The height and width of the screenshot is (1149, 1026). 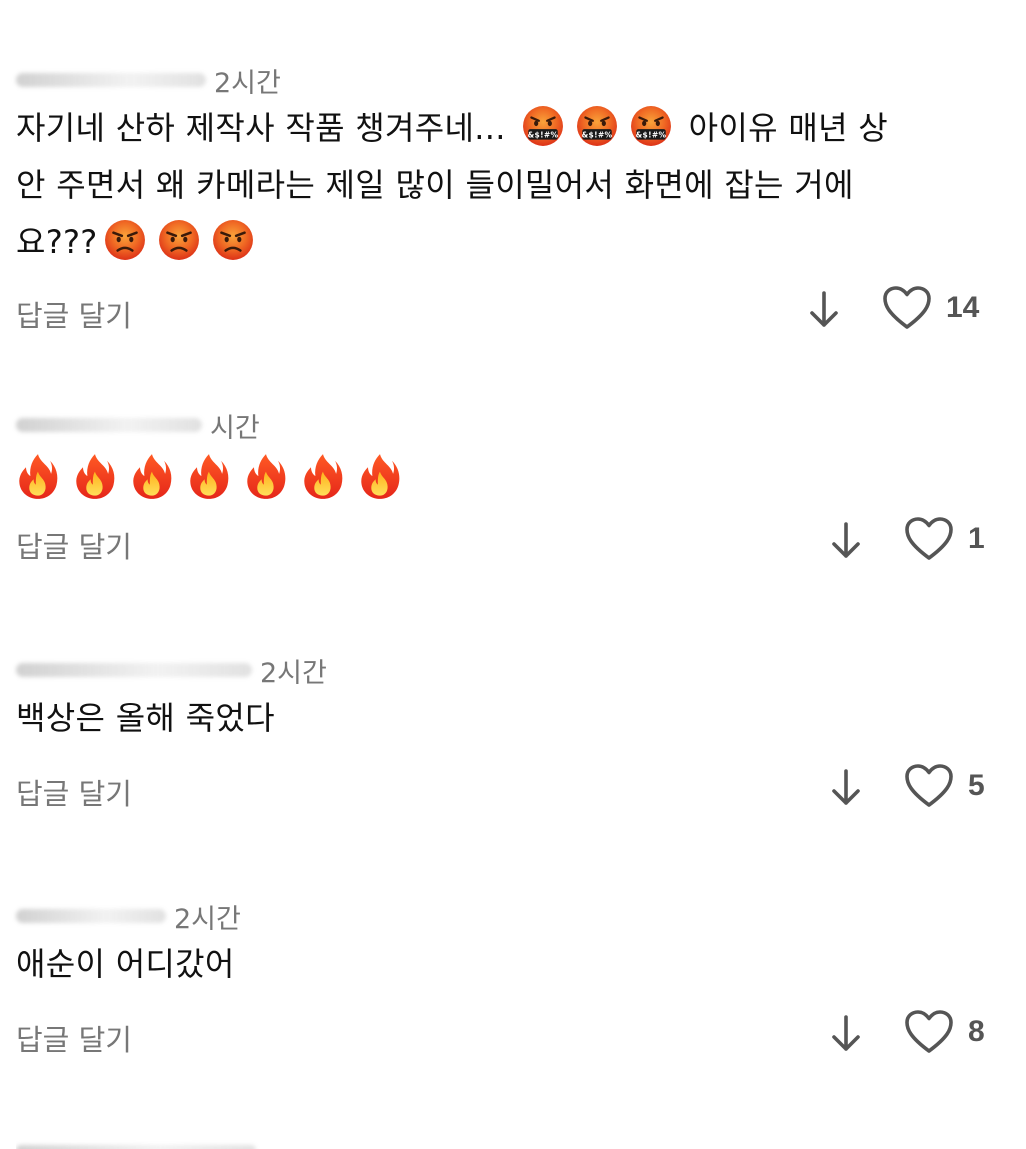 I want to click on like-count: 14, so click(x=963, y=307).